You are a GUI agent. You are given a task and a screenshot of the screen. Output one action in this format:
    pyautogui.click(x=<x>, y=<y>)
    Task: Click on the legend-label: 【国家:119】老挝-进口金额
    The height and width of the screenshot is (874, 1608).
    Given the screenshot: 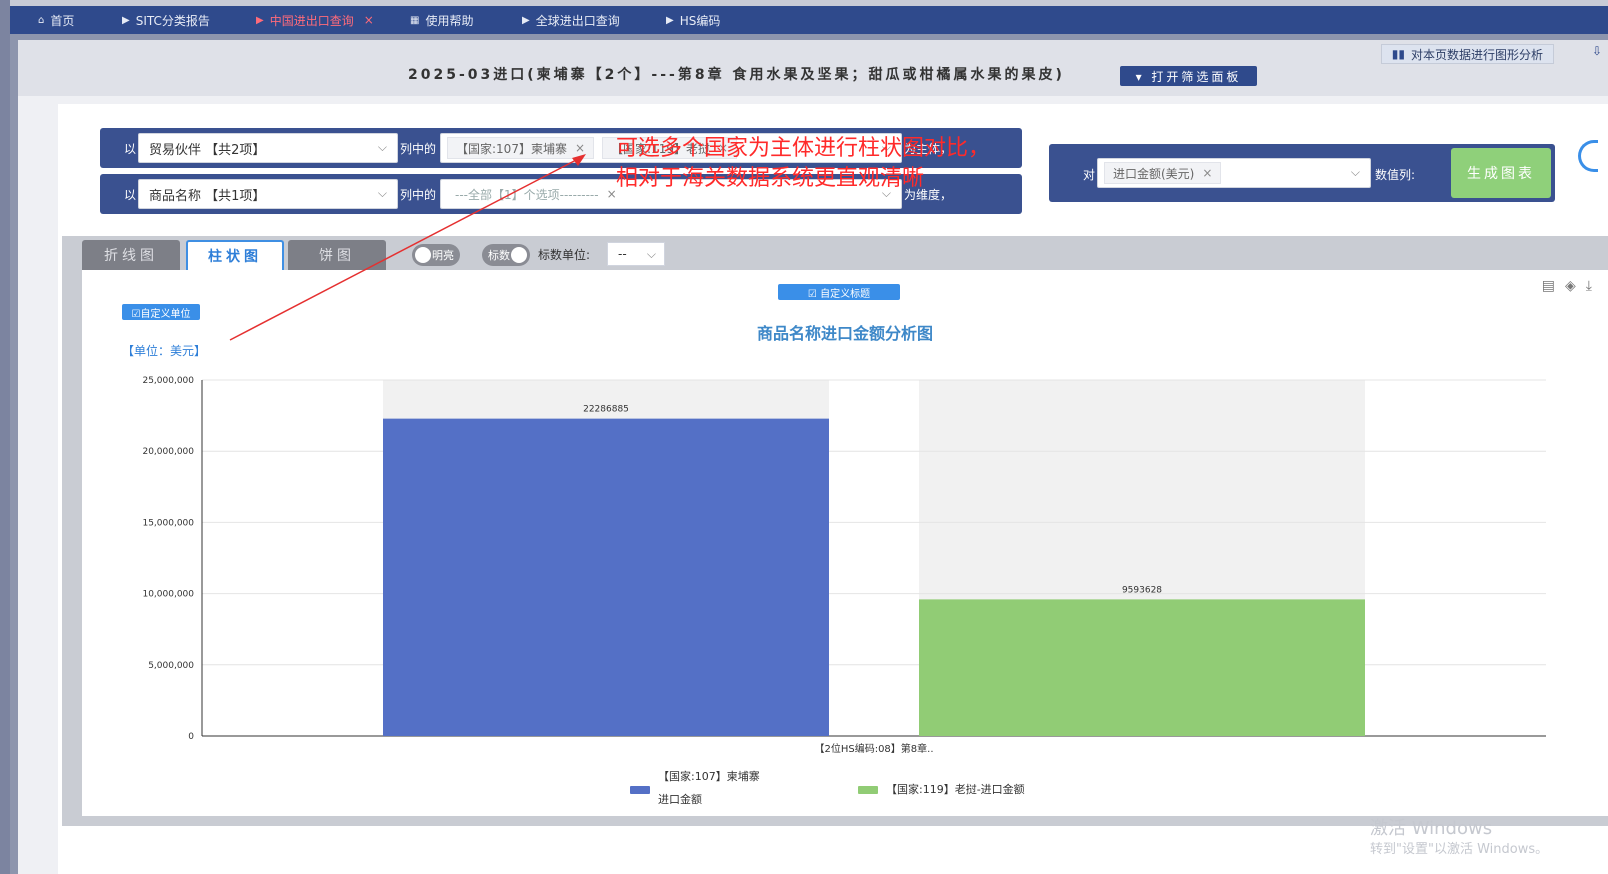 What is the action you would take?
    pyautogui.click(x=955, y=789)
    